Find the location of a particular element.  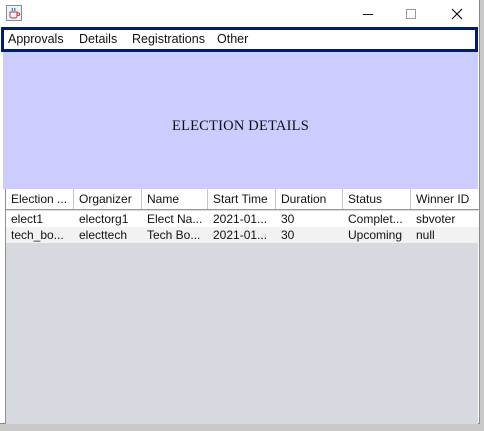

close-icon is located at coordinates (457, 13).